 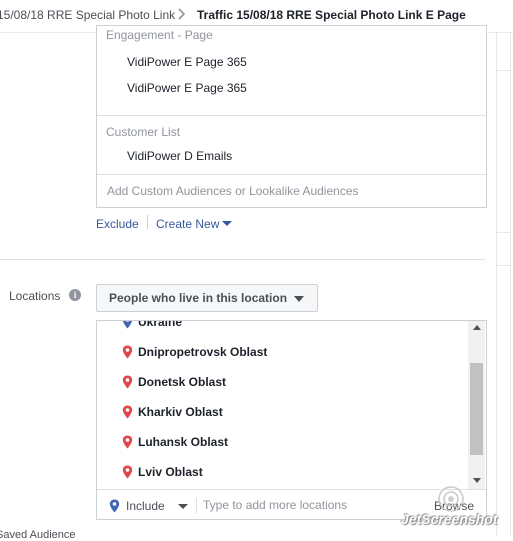 I want to click on section-separator, so click(x=242, y=259).